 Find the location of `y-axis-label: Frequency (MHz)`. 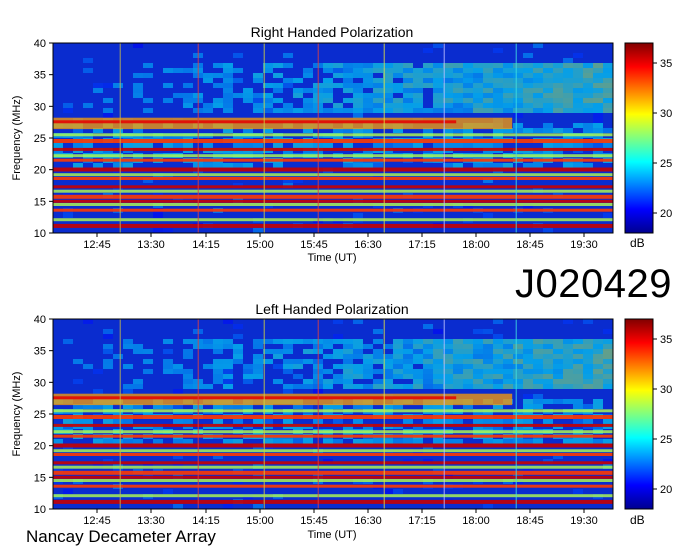

y-axis-label: Frequency (MHz) is located at coordinates (17, 414).